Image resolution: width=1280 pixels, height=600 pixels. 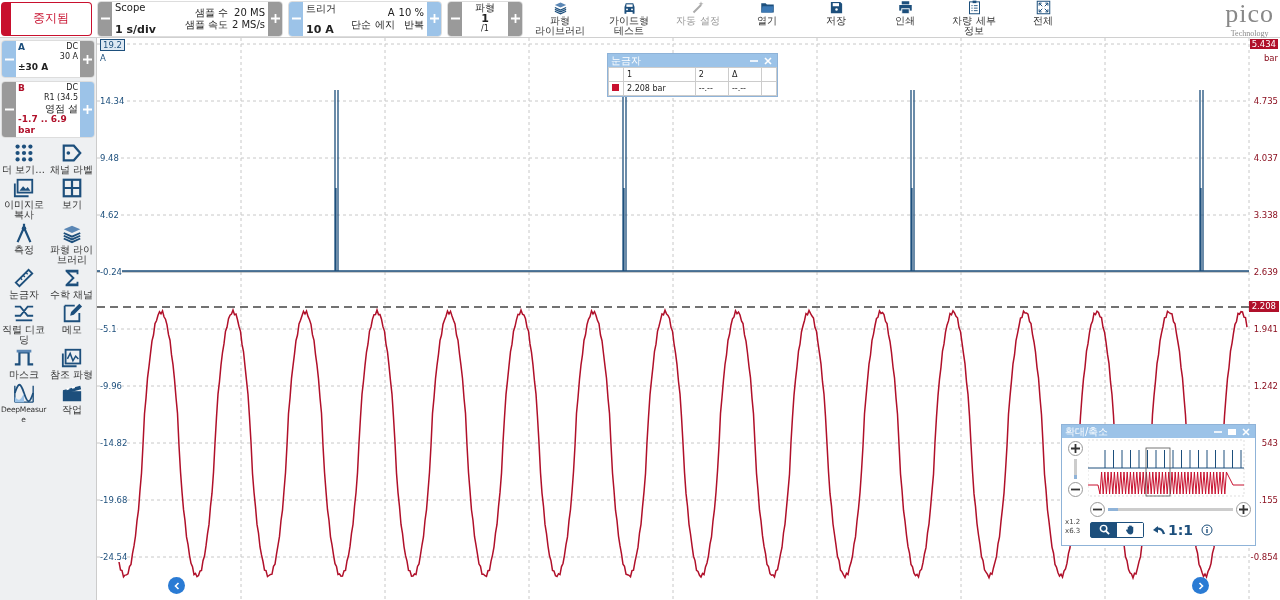 What do you see at coordinates (485, 18) in the screenshot?
I see `waveform-number: 1` at bounding box center [485, 18].